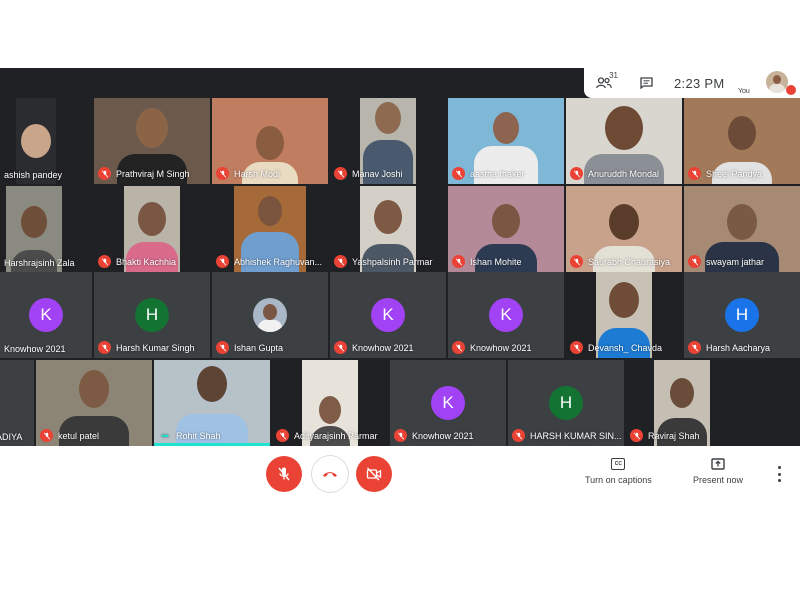 This screenshot has width=800, height=600. Describe the element at coordinates (17, 403) in the screenshot. I see `participant-tile: ADIYA` at that location.